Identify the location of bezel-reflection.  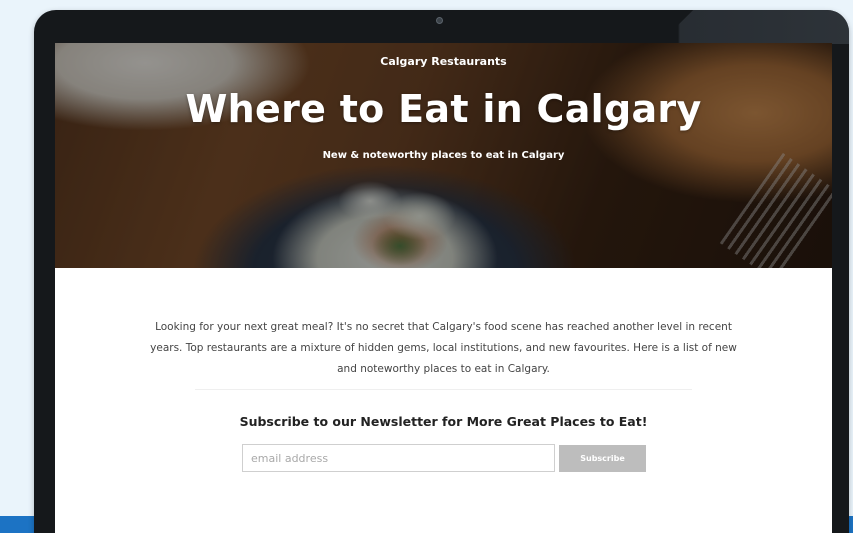
(754, 27).